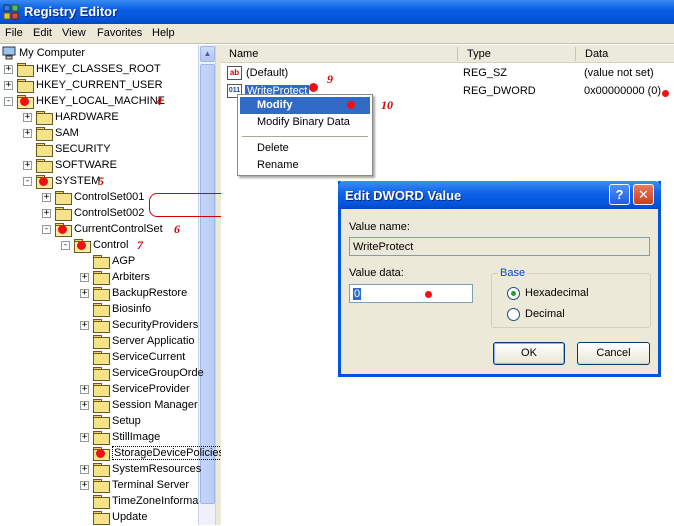 The width and height of the screenshot is (674, 526). I want to click on tree-node: + Arbiters, so click(99, 278).